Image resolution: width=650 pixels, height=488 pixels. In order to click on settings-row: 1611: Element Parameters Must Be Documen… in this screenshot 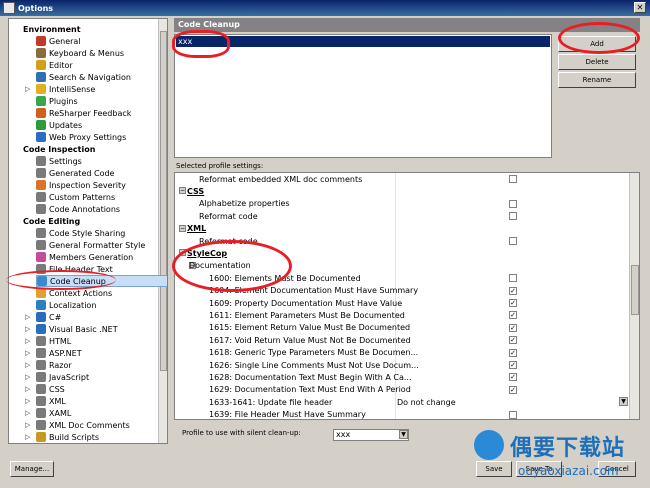, I will do `click(402, 315)`.